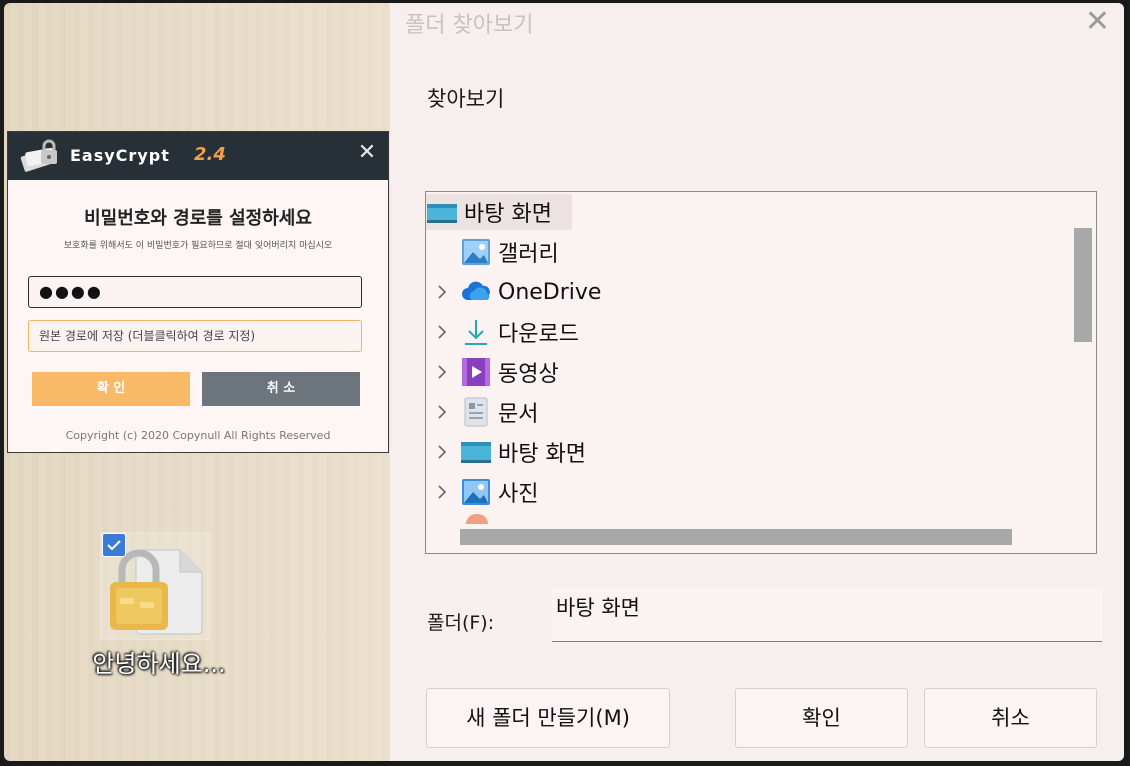 Image resolution: width=1130 pixels, height=766 pixels. I want to click on horizontal-scrollbar-thumb, so click(736, 537).